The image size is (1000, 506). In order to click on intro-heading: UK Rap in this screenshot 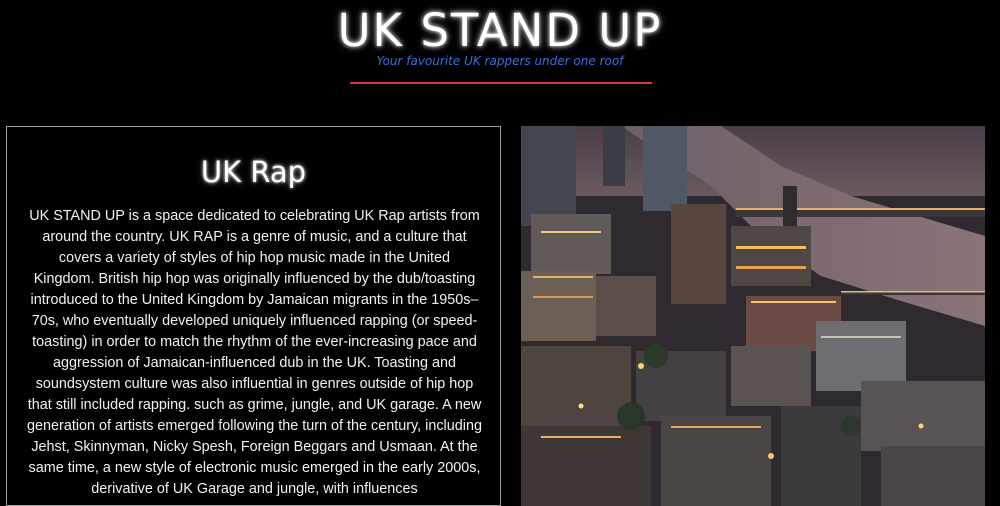, I will do `click(253, 172)`.